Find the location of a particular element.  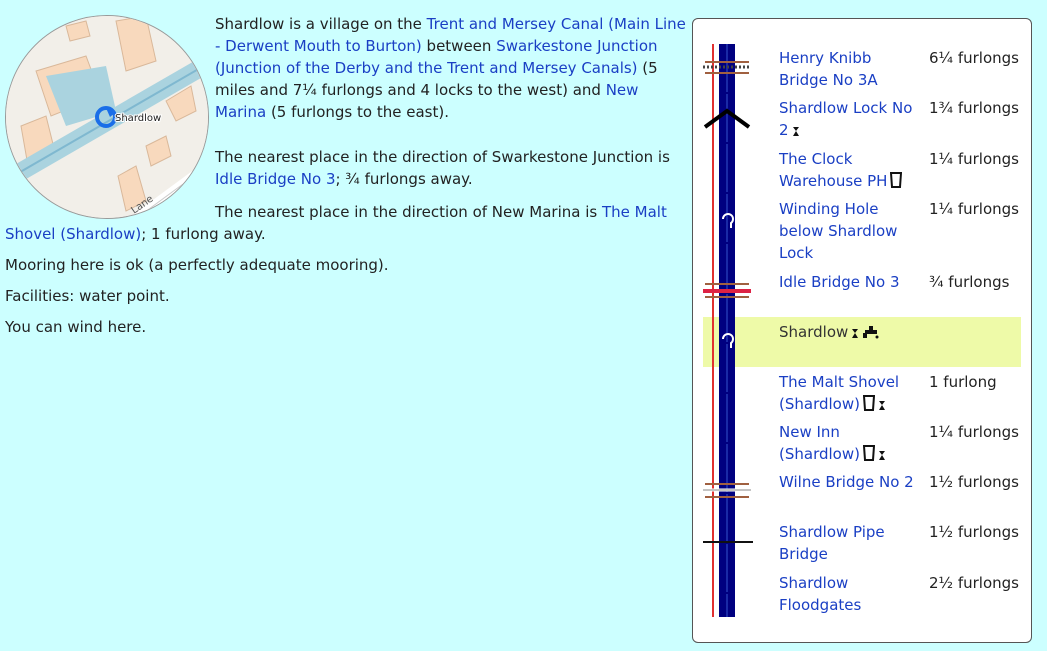

route-row-distance: 1 furlong is located at coordinates (963, 382).